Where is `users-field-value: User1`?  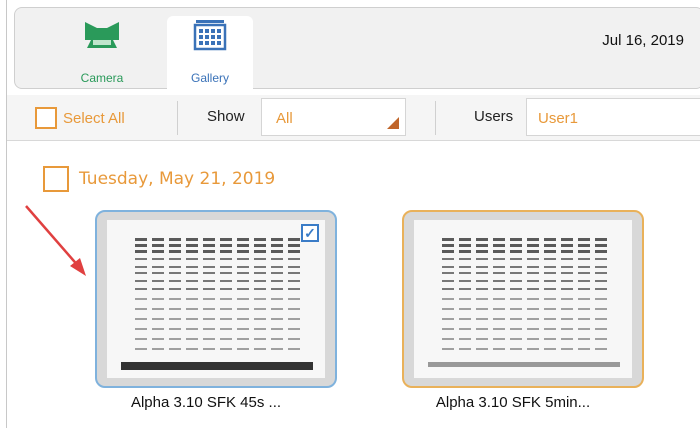 users-field-value: User1 is located at coordinates (558, 118).